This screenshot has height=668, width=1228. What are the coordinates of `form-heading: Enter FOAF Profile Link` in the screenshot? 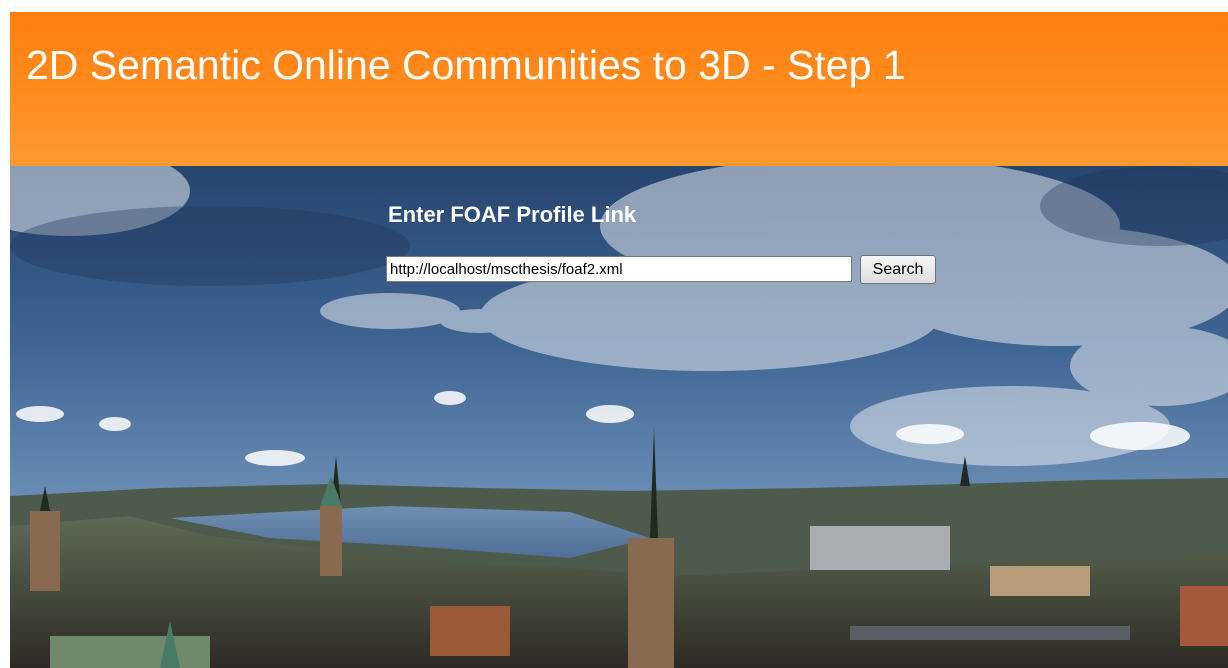 It's located at (512, 214).